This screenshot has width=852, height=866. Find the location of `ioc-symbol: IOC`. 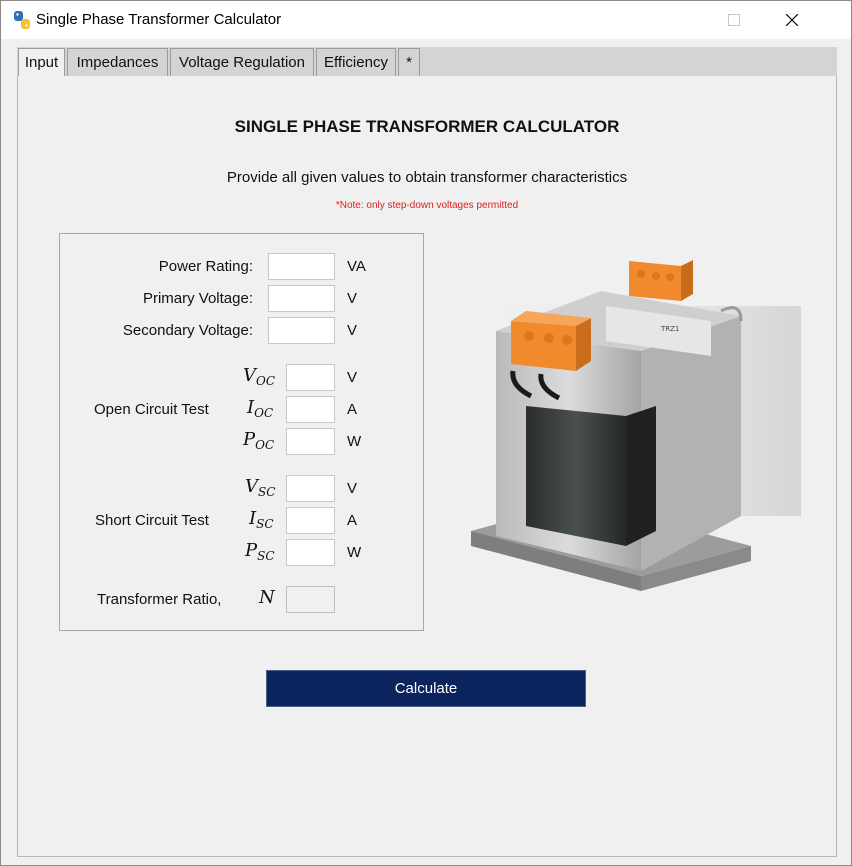

ioc-symbol: IOC is located at coordinates (260, 408).